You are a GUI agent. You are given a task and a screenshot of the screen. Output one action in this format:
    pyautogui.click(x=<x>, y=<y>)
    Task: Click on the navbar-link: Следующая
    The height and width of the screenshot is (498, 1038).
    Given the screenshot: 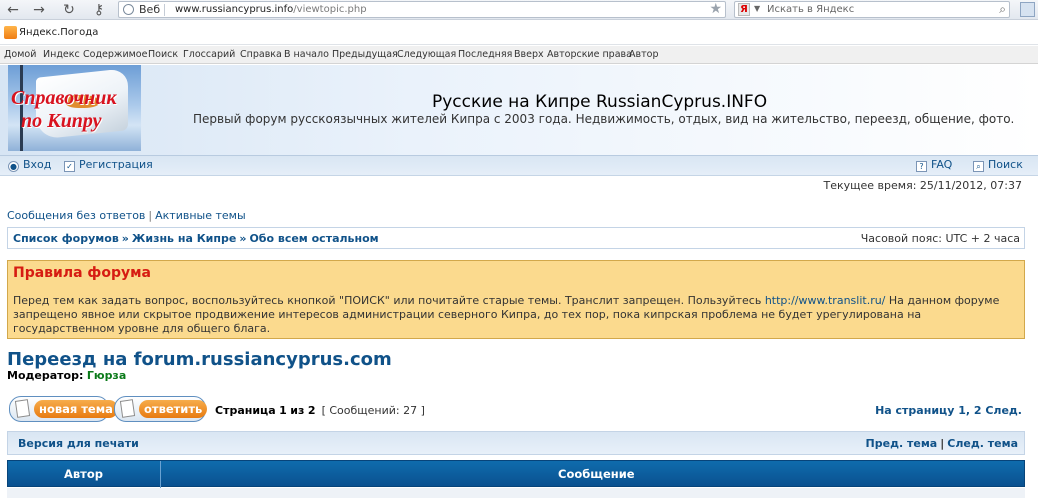 What is the action you would take?
    pyautogui.click(x=426, y=54)
    